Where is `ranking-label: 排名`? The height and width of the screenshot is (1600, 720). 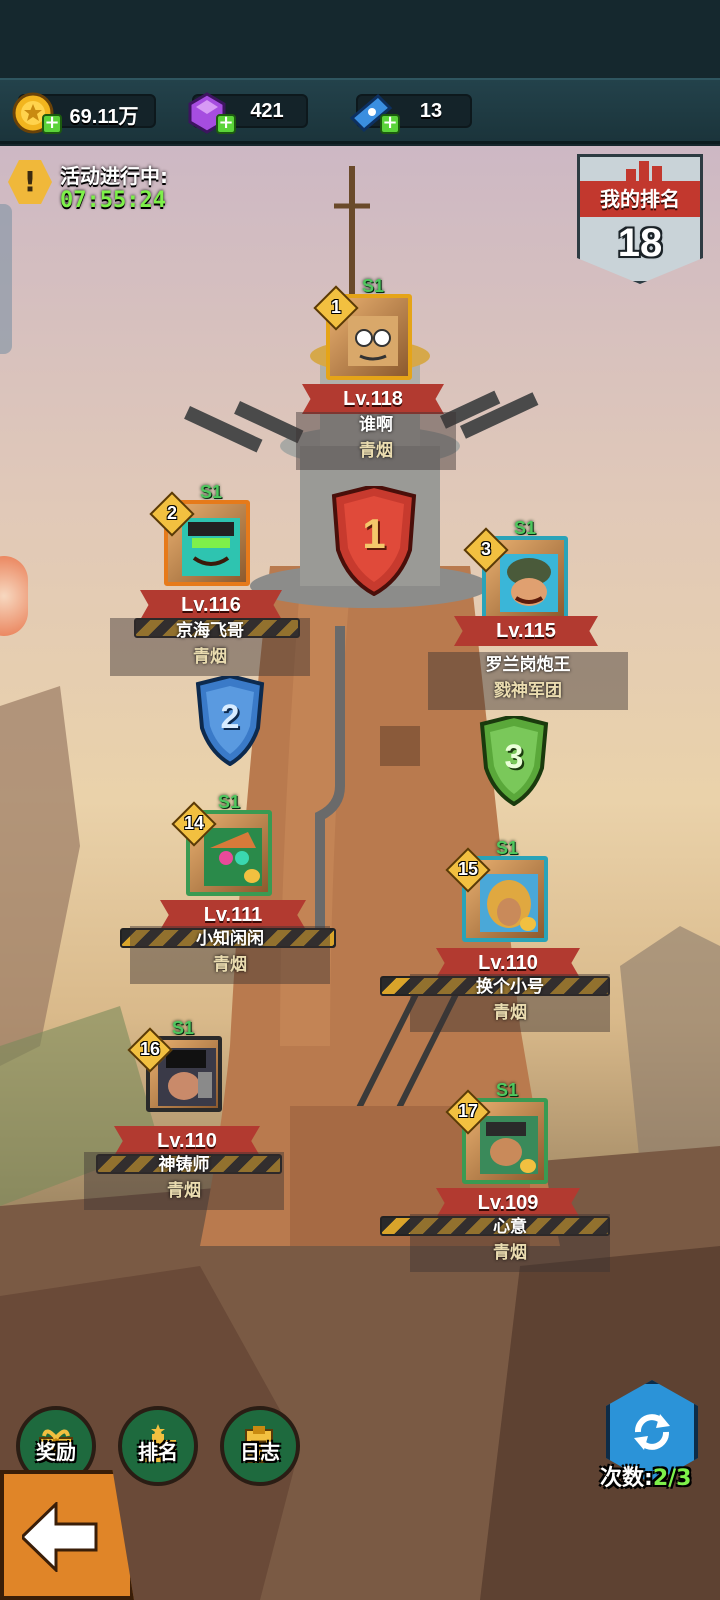 ranking-label: 排名 is located at coordinates (158, 1452).